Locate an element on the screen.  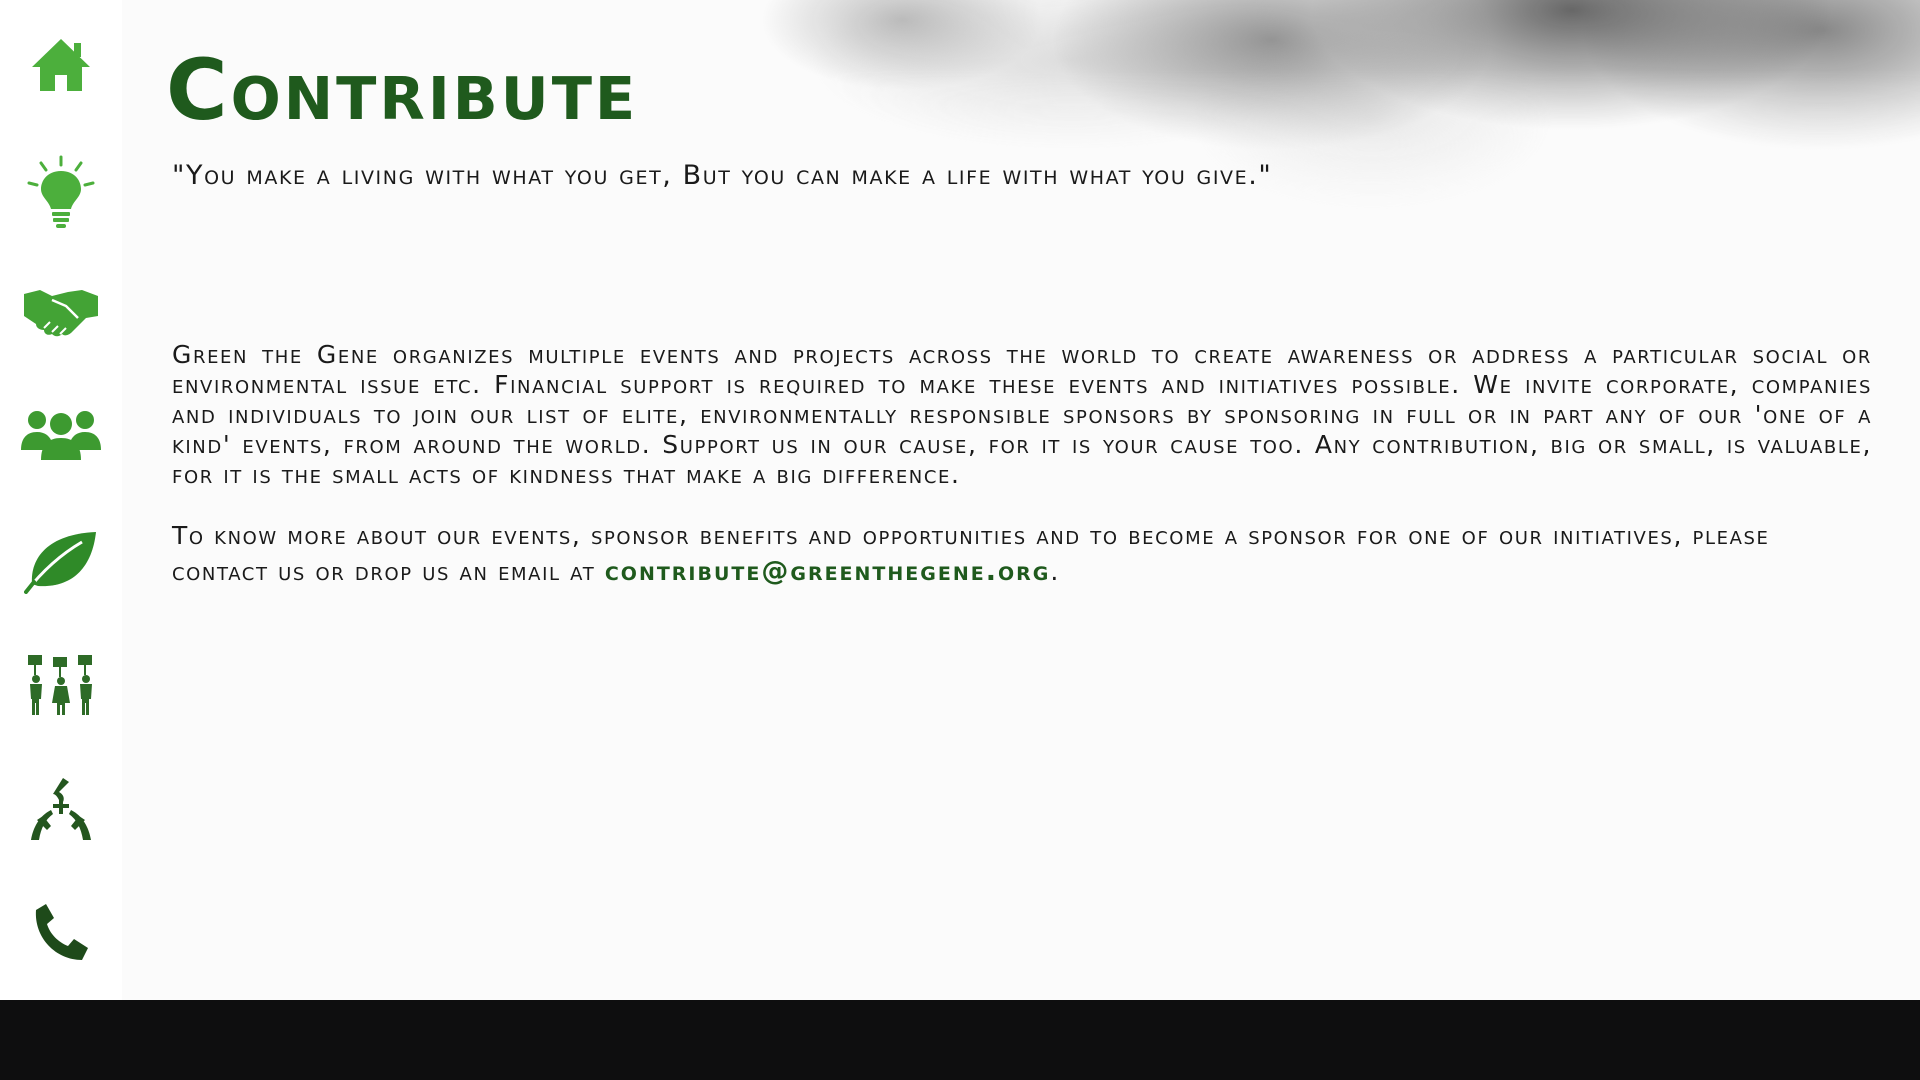
nav-partners is located at coordinates (61, 312).